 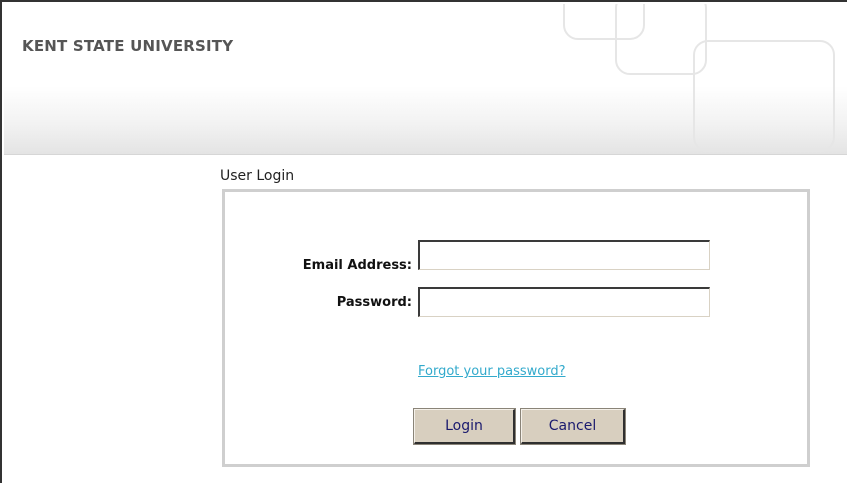 I want to click on password-input, so click(x=564, y=302).